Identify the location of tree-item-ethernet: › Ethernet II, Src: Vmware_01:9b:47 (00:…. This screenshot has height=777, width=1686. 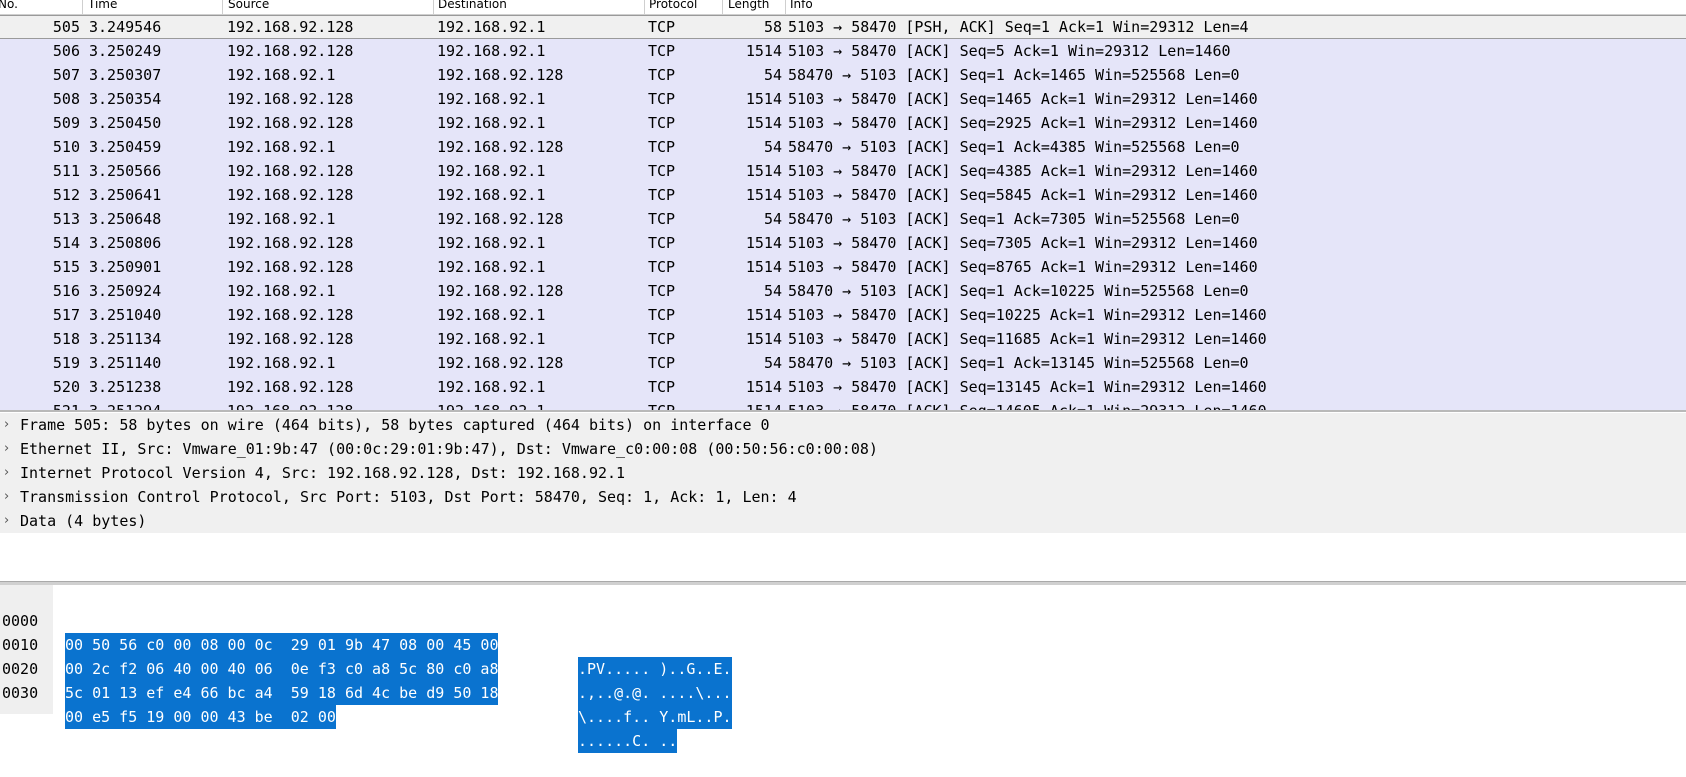
(843, 449).